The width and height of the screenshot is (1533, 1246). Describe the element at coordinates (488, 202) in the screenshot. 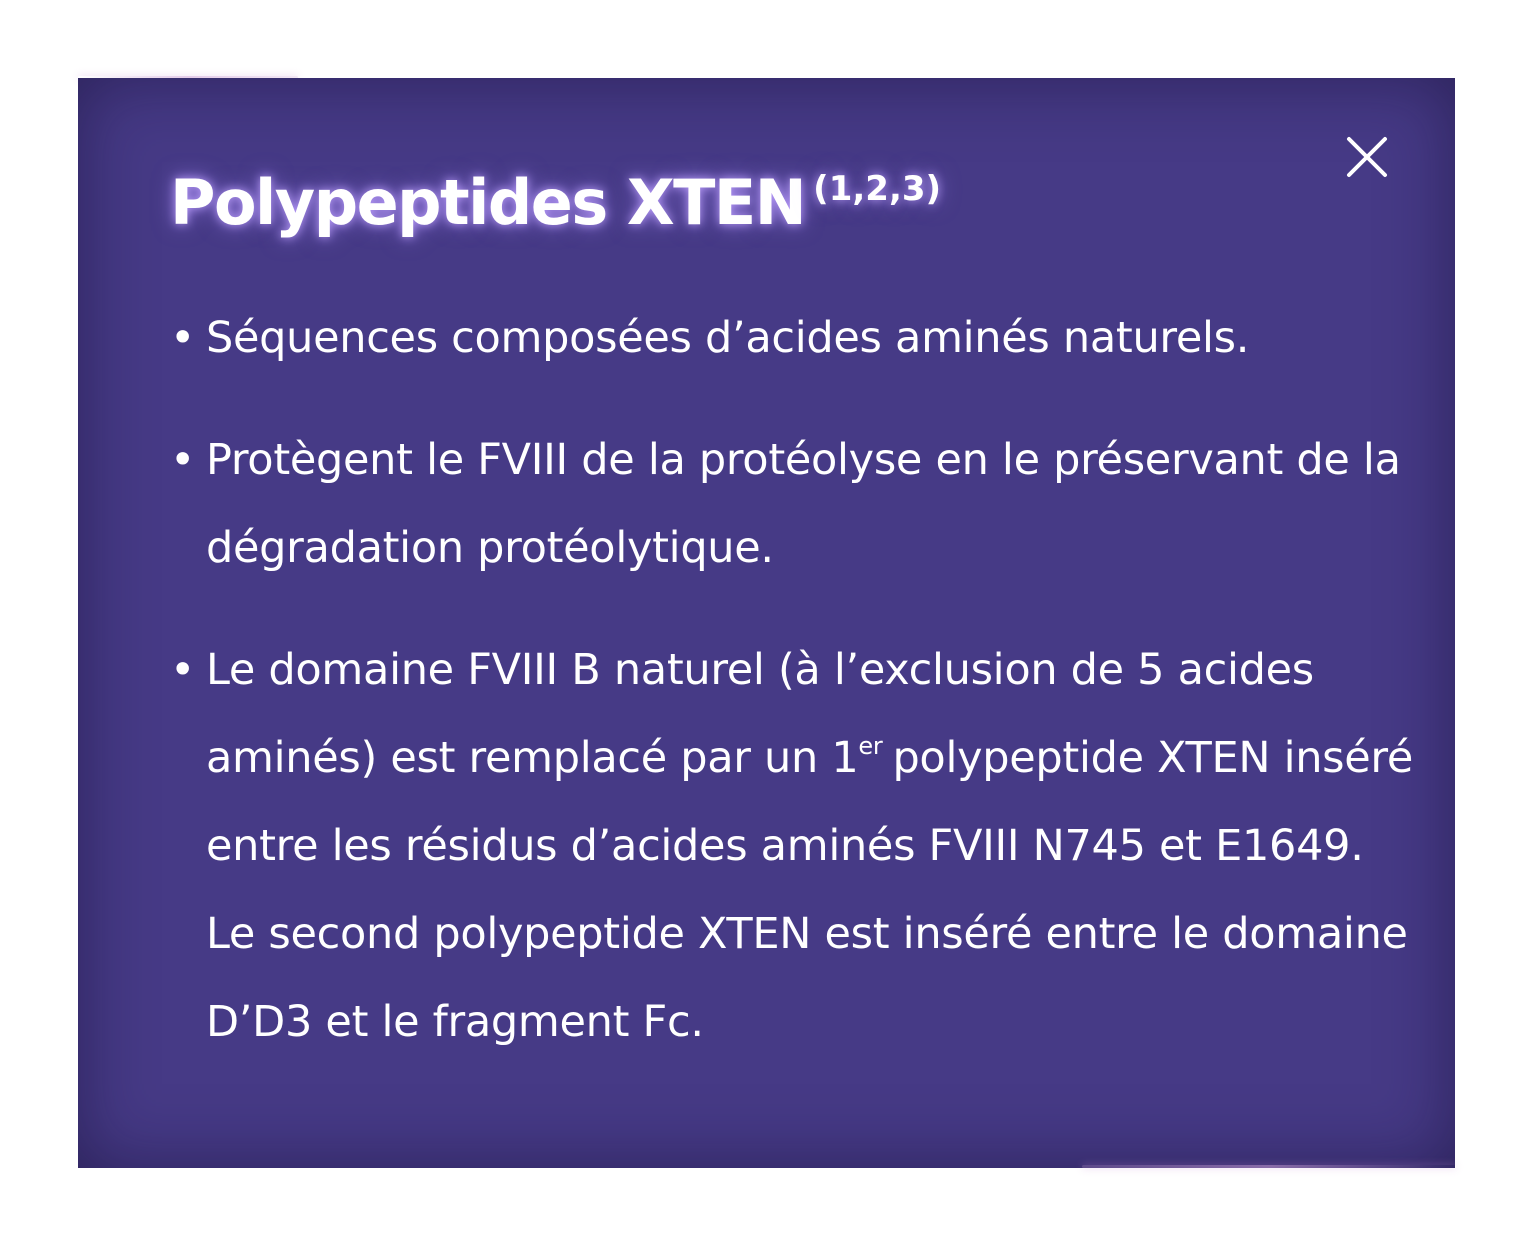

I see `dialog-title-text: Polypeptides XTEN` at that location.